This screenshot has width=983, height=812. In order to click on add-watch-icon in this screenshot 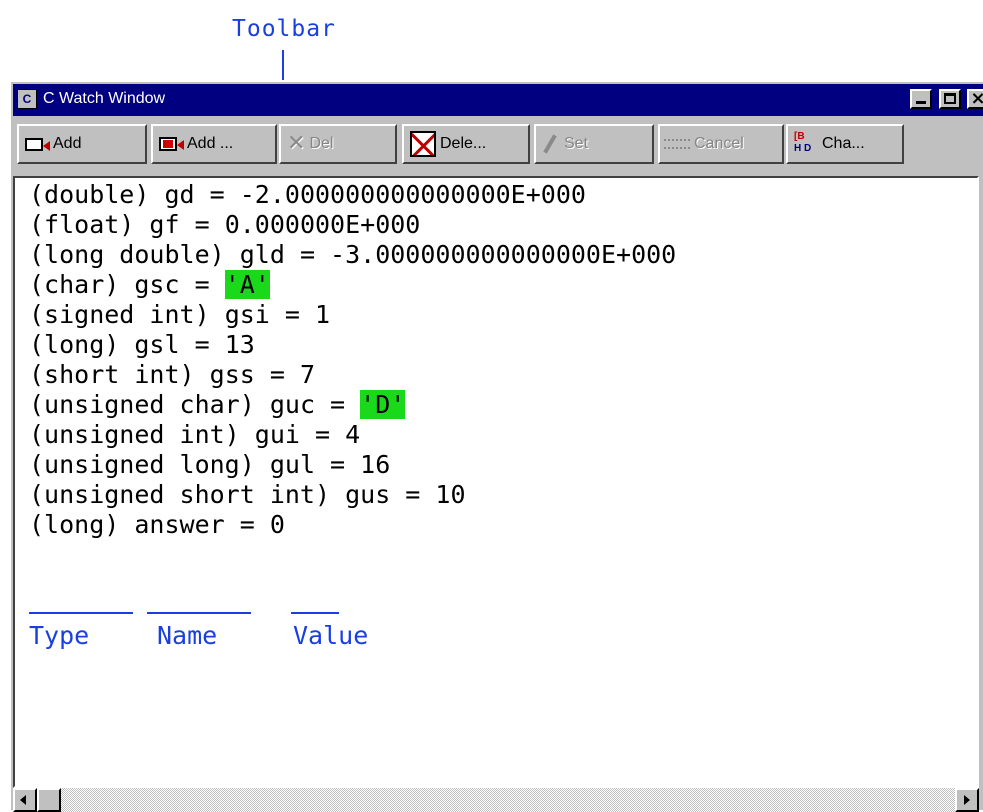, I will do `click(37, 144)`.